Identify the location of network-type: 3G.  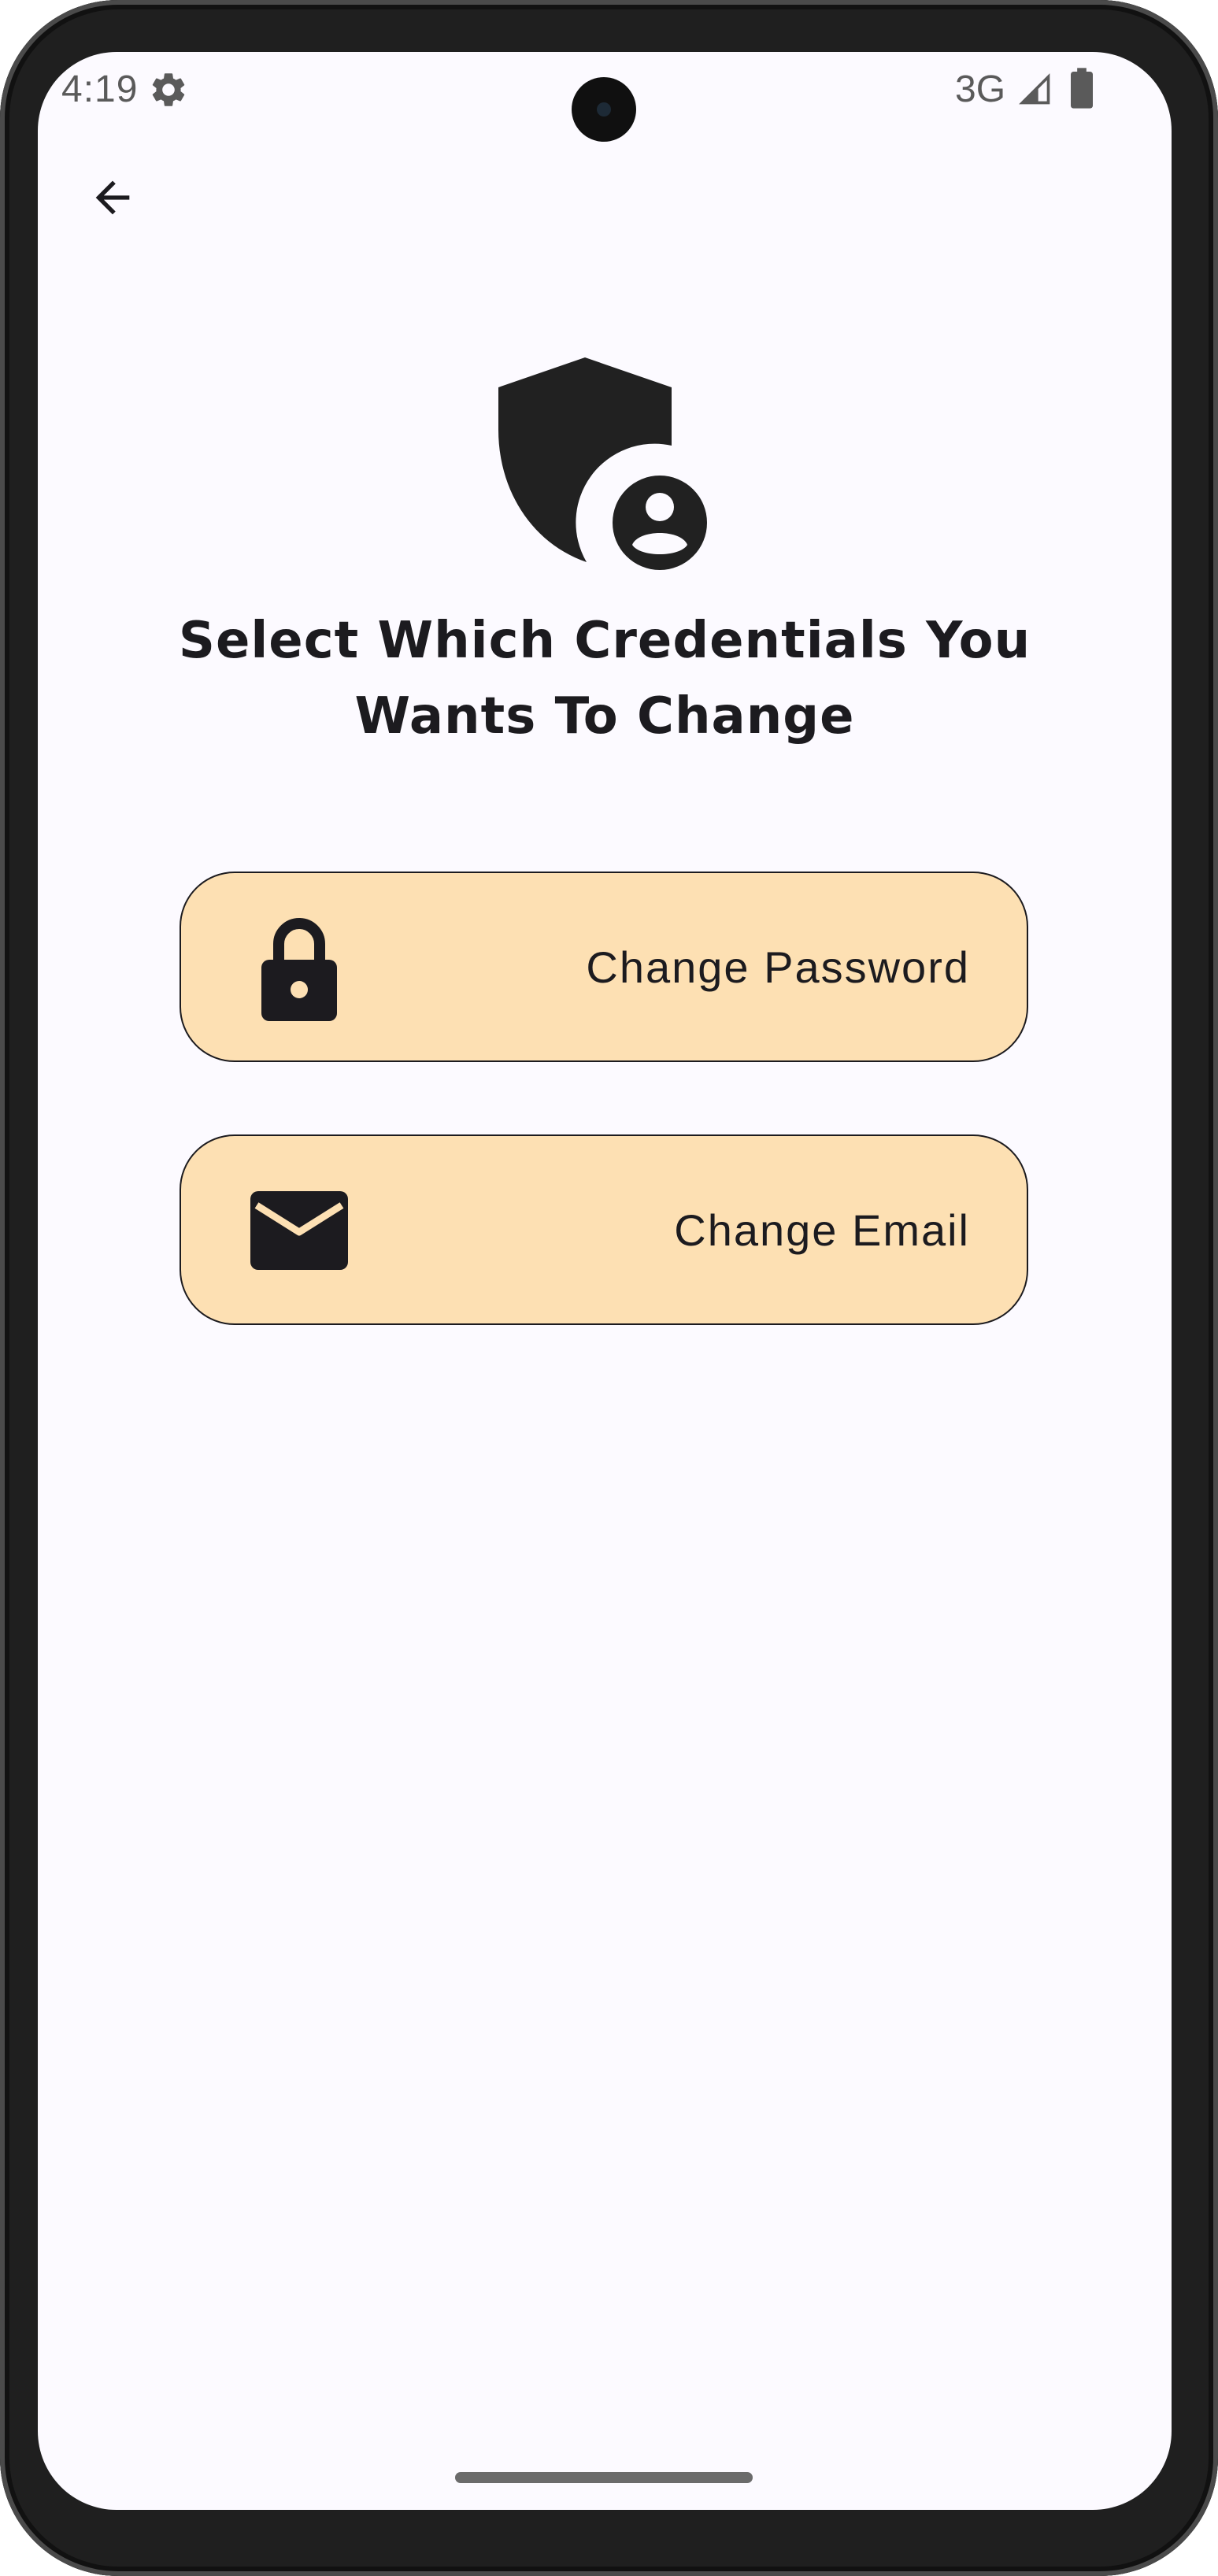
(980, 89).